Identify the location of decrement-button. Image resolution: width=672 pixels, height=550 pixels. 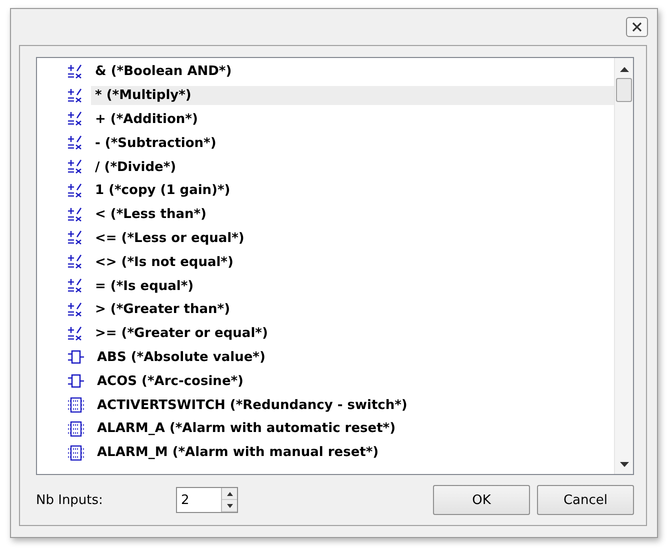
(229, 506).